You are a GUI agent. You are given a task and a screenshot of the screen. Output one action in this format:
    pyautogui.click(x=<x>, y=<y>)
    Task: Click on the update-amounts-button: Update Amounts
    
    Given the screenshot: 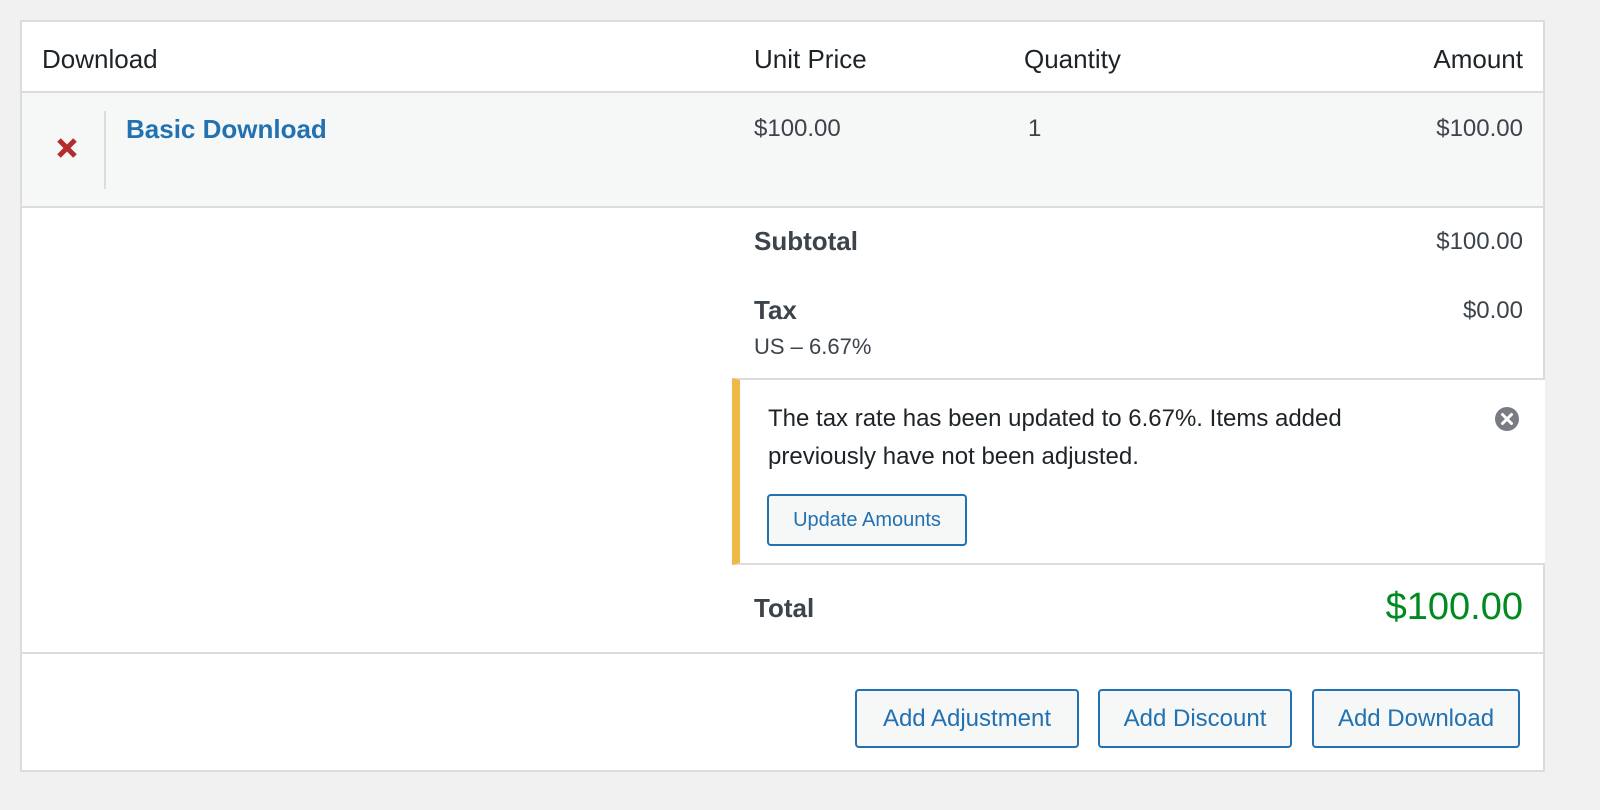 What is the action you would take?
    pyautogui.click(x=867, y=520)
    